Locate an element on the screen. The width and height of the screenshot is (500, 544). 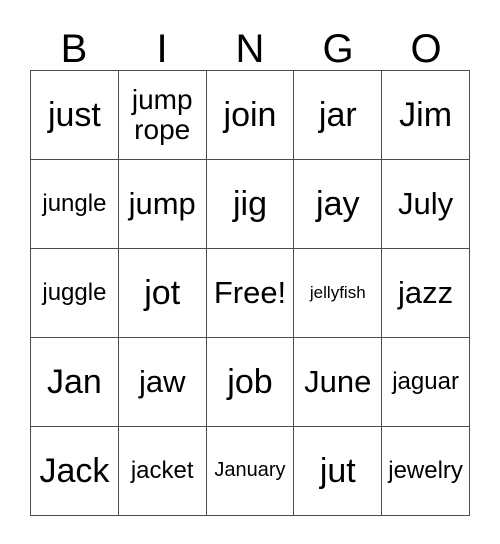
bingo-row: jungle jump jig jay July is located at coordinates (250, 204).